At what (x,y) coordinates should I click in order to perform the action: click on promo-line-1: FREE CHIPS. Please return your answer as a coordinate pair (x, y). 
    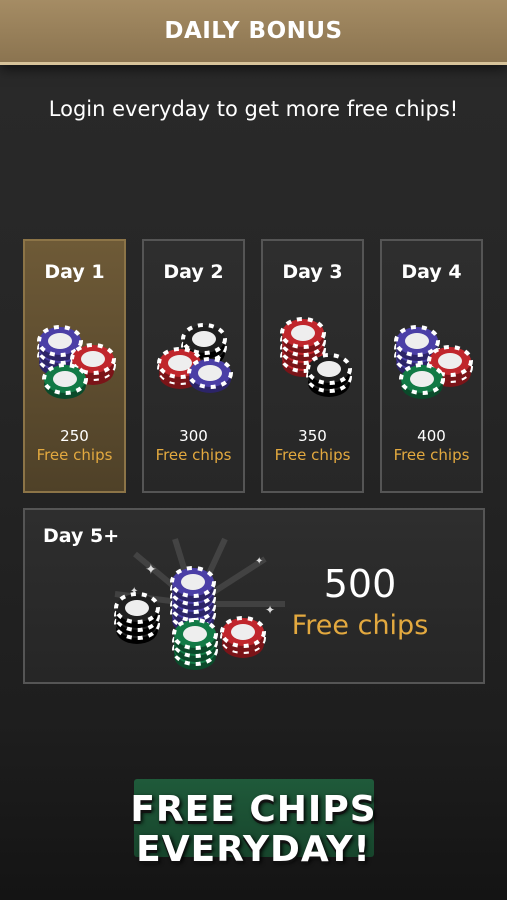
    Looking at the image, I should click on (253, 809).